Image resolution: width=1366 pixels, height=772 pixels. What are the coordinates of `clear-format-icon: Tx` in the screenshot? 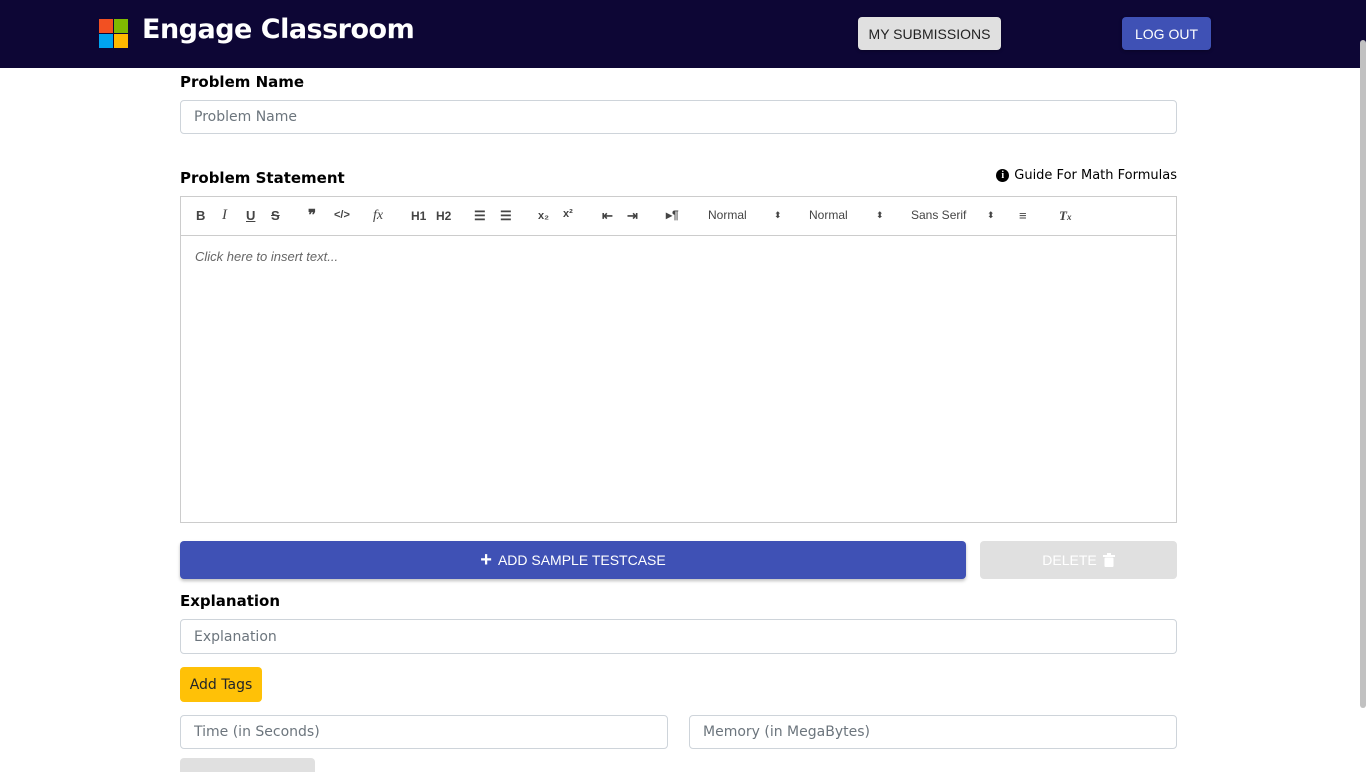 It's located at (1065, 216).